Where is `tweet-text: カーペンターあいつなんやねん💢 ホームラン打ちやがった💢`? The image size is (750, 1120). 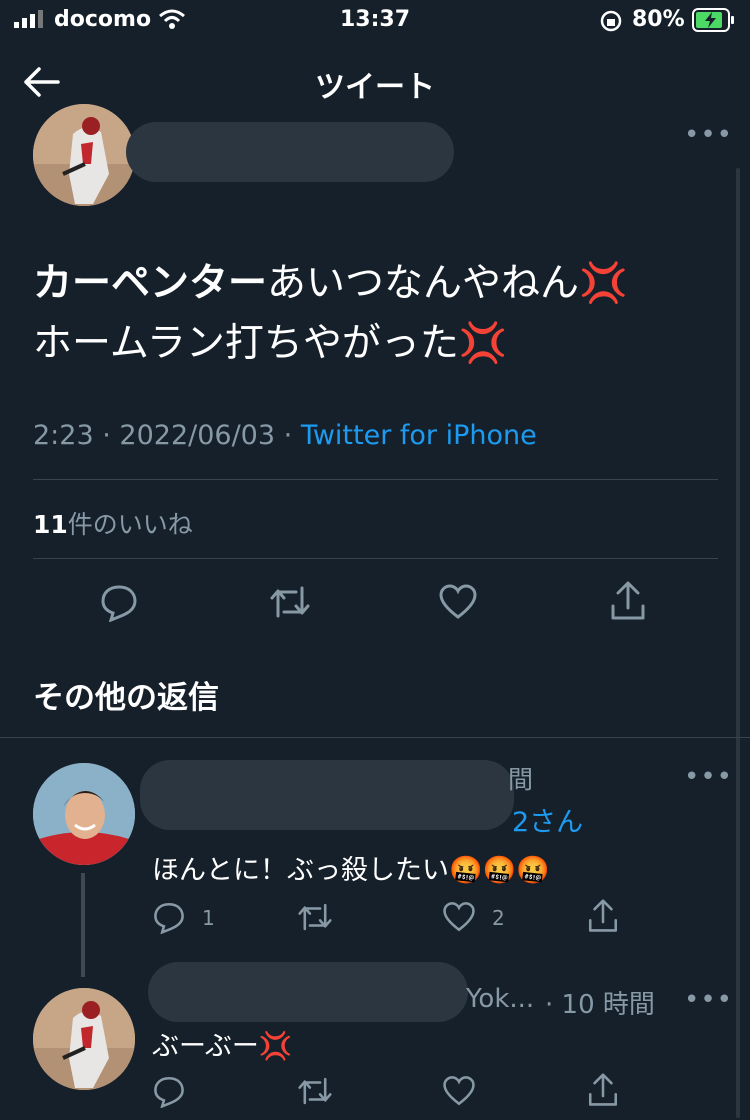 tweet-text: カーペンターあいつなんやねん💢 ホームラン打ちやがった💢 is located at coordinates (330, 314).